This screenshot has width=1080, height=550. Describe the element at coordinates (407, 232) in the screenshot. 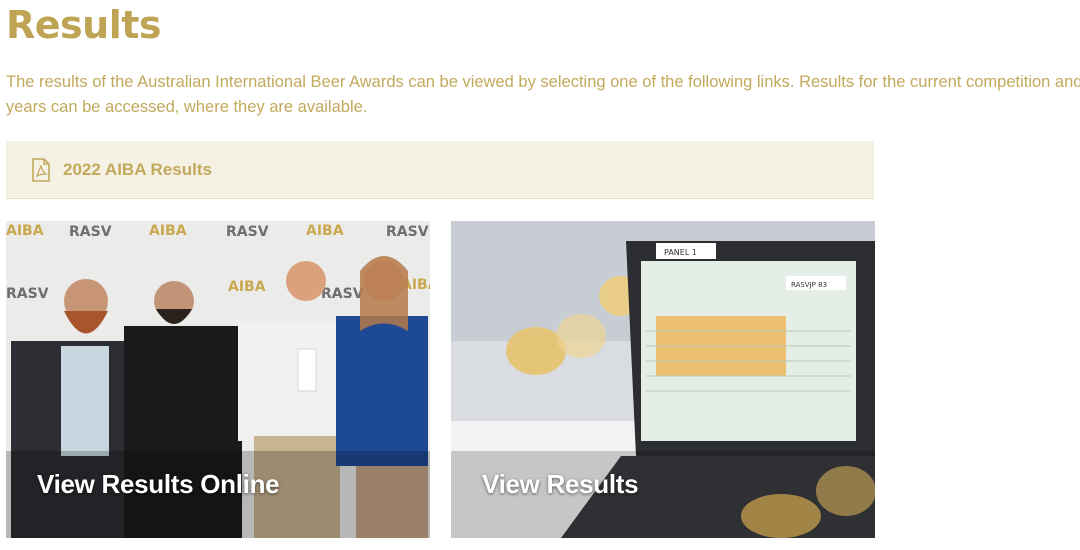

I see `rasv-logo-text-3: RASV` at that location.